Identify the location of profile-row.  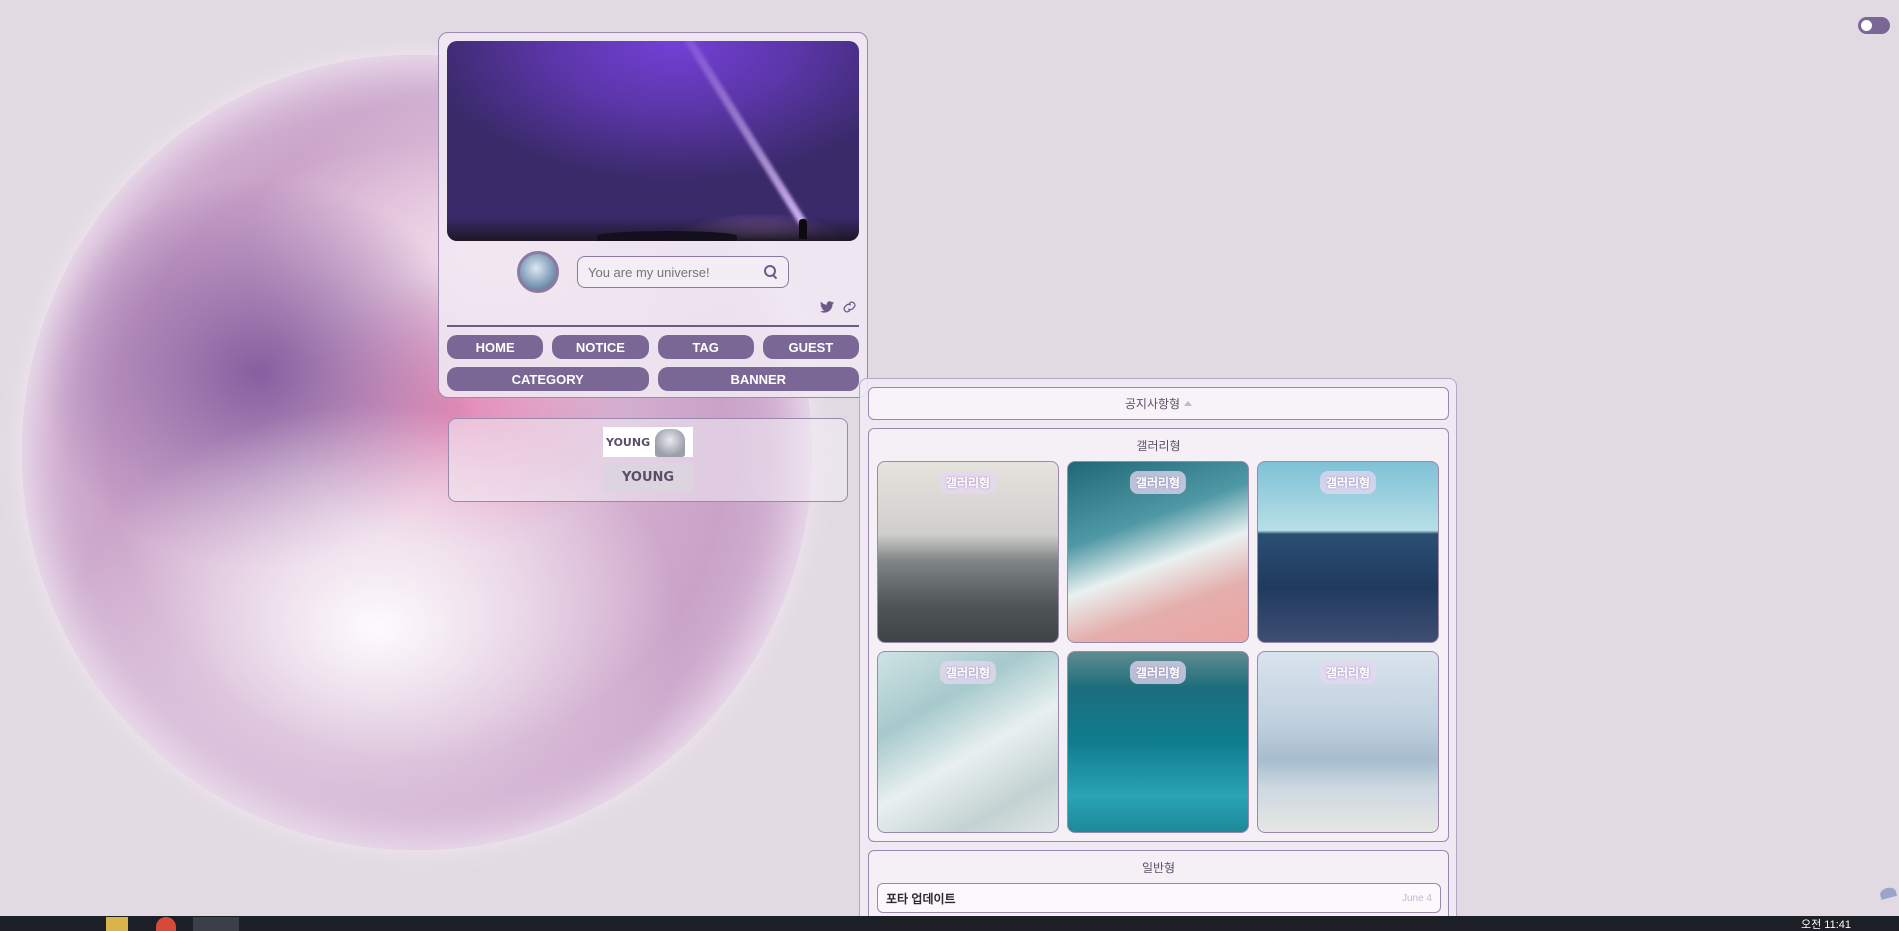
(653, 272).